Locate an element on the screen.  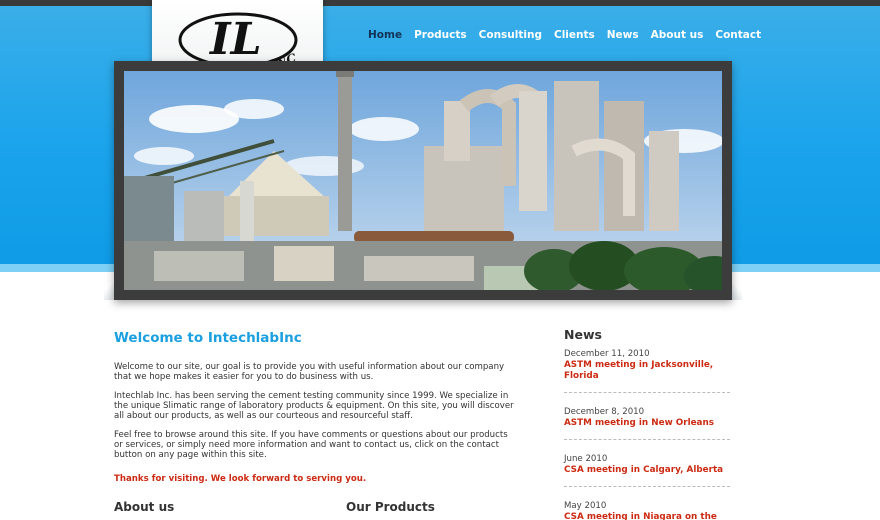
news-date: December 11, 2010 is located at coordinates (607, 354).